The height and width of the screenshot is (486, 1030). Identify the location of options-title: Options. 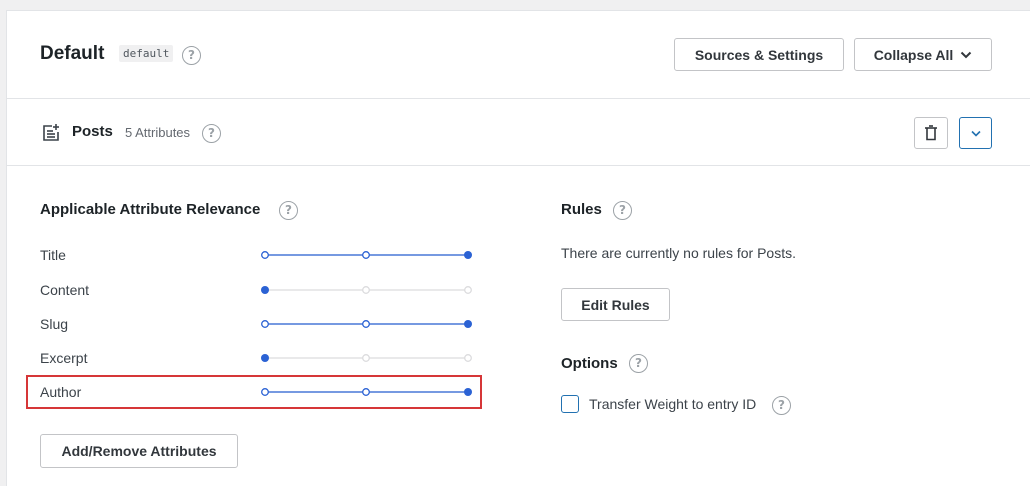
(589, 363).